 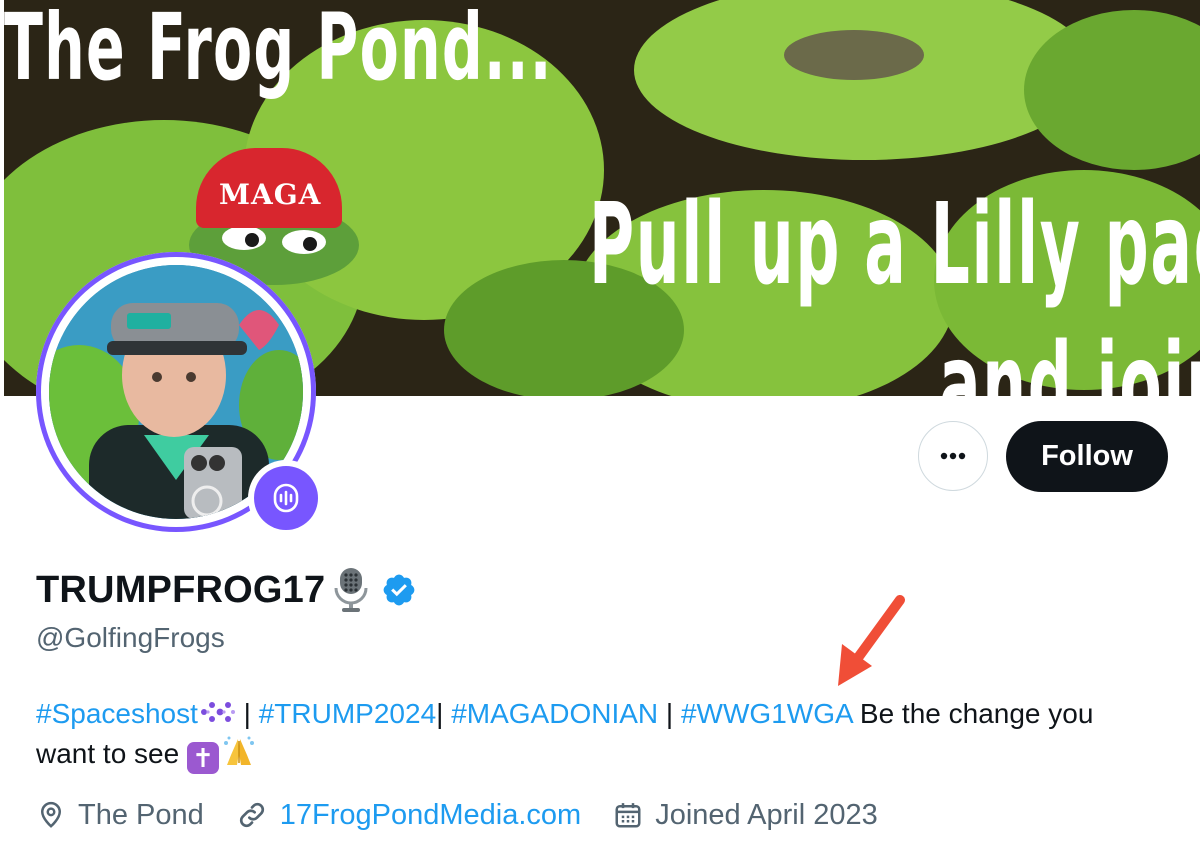 I want to click on microphone-icon, so click(x=351, y=590).